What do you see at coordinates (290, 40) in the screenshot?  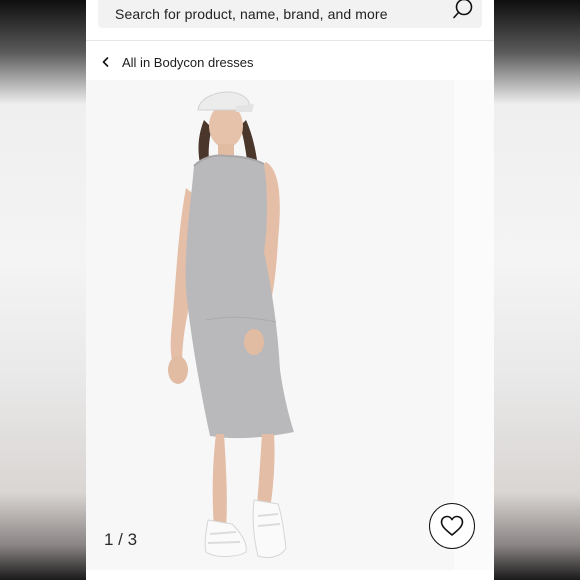 I see `header-divider` at bounding box center [290, 40].